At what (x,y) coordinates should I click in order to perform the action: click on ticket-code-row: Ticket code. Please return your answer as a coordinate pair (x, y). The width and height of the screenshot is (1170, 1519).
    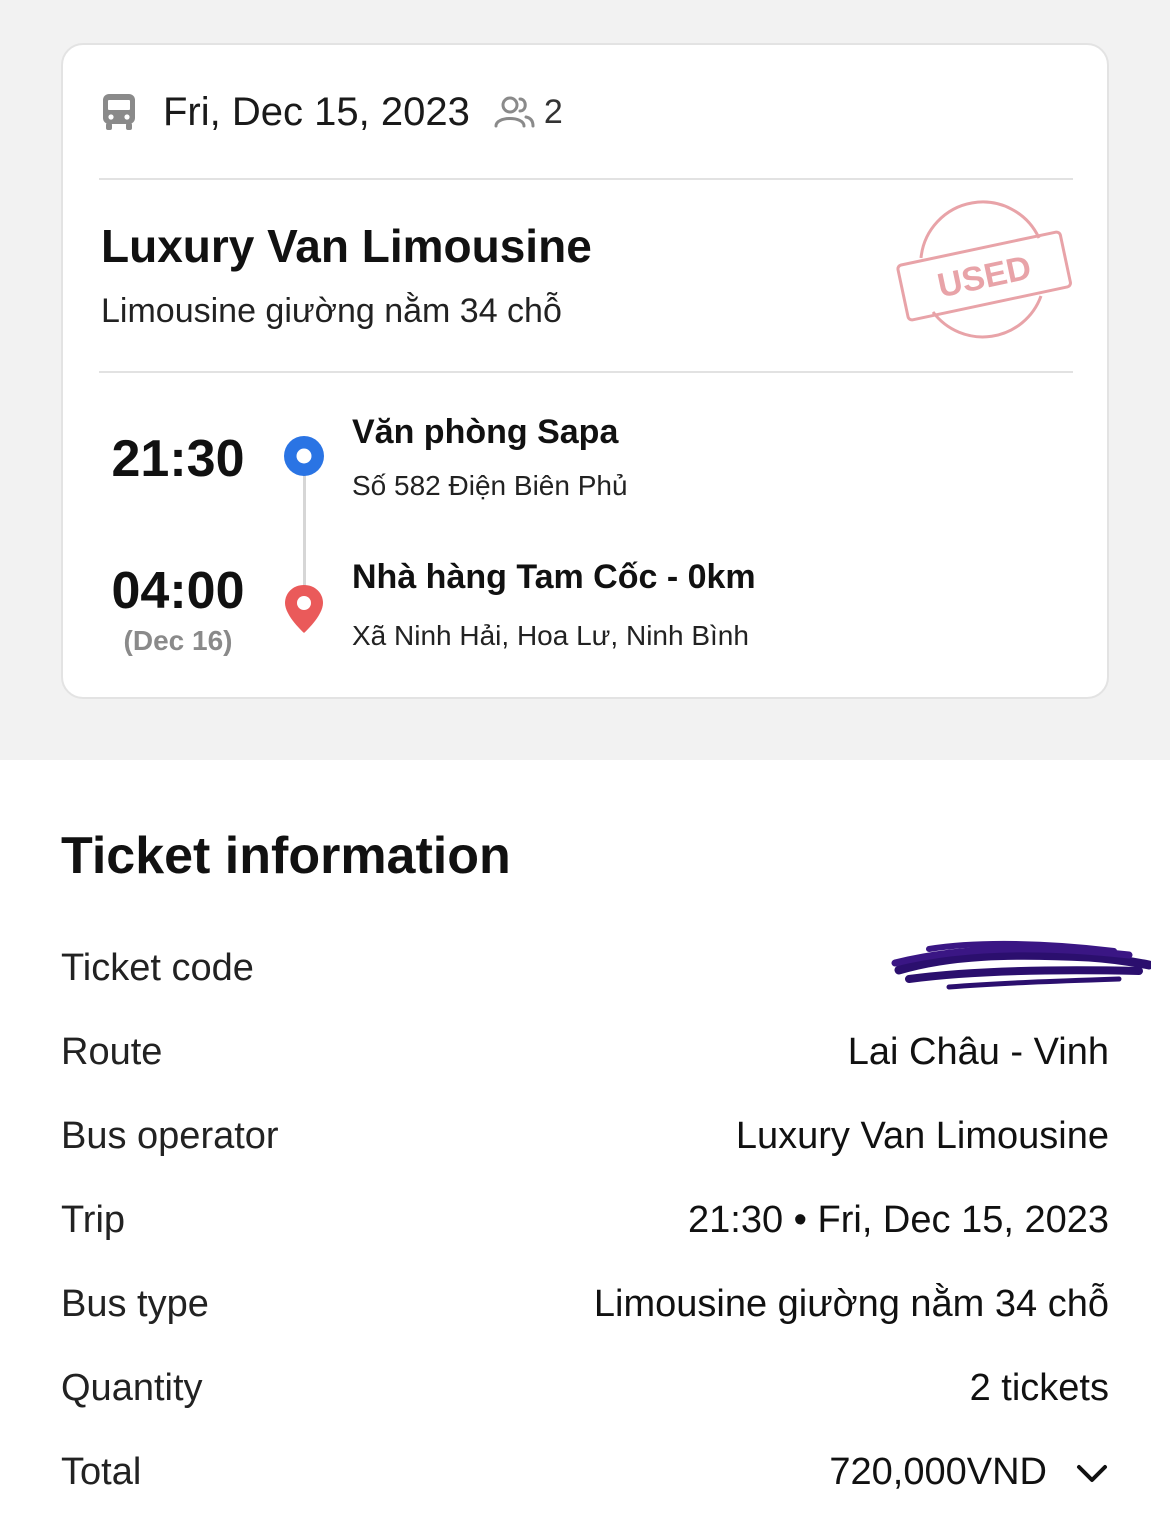
    Looking at the image, I should click on (606, 973).